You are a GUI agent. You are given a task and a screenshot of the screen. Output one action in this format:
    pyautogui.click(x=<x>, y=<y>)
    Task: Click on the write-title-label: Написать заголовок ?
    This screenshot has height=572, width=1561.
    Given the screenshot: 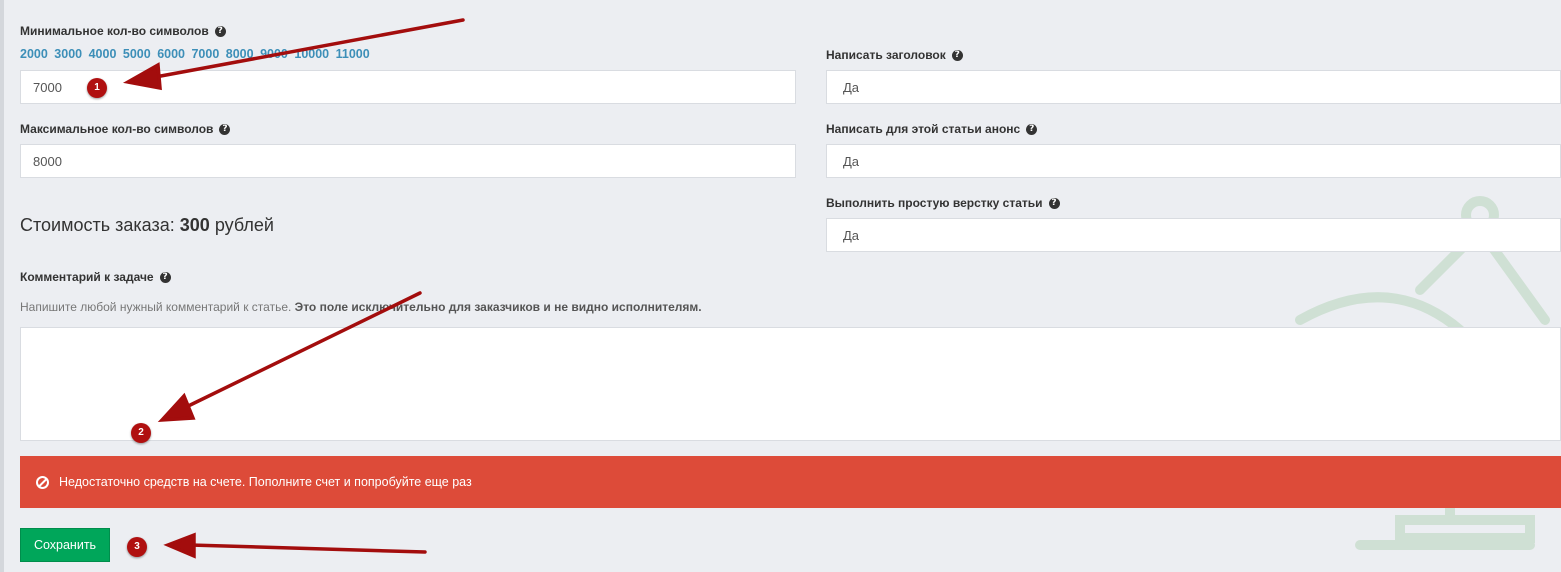 What is the action you would take?
    pyautogui.click(x=894, y=55)
    